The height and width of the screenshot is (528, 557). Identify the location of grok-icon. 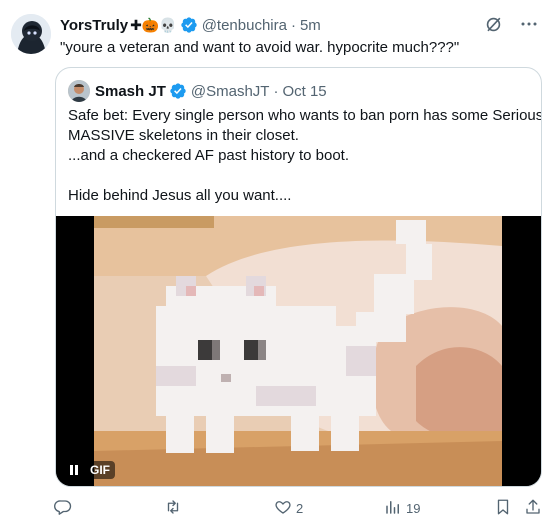
(493, 24).